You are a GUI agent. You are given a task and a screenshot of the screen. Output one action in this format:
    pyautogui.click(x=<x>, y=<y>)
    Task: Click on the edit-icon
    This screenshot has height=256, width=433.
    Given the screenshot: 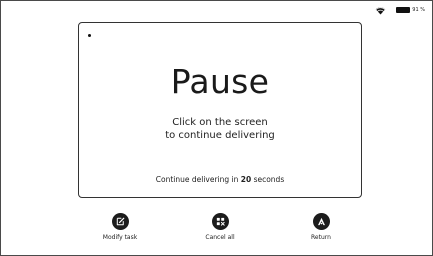 What is the action you would take?
    pyautogui.click(x=120, y=221)
    